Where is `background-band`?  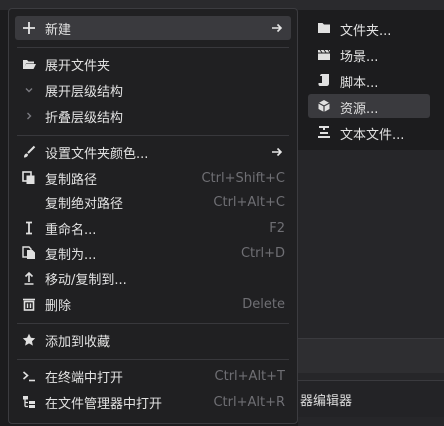 background-band is located at coordinates (371, 355).